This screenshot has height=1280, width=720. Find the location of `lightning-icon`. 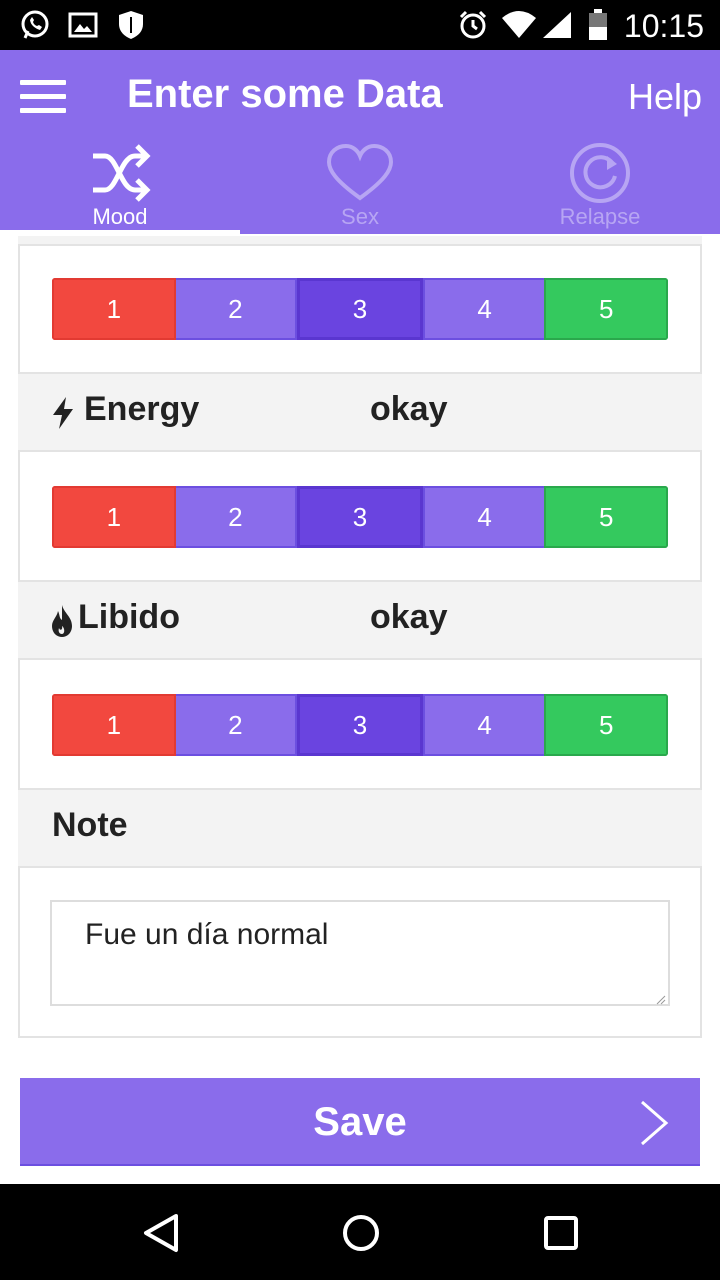

lightning-icon is located at coordinates (63, 413).